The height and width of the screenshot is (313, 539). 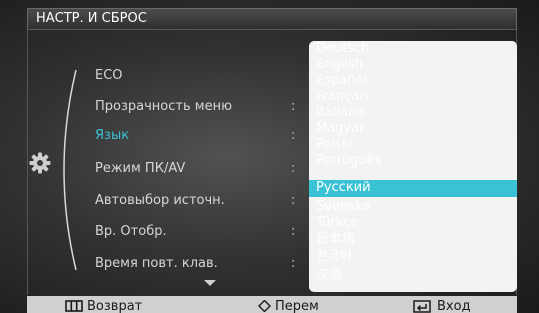 I want to click on language-option-francais: Français, so click(x=413, y=97).